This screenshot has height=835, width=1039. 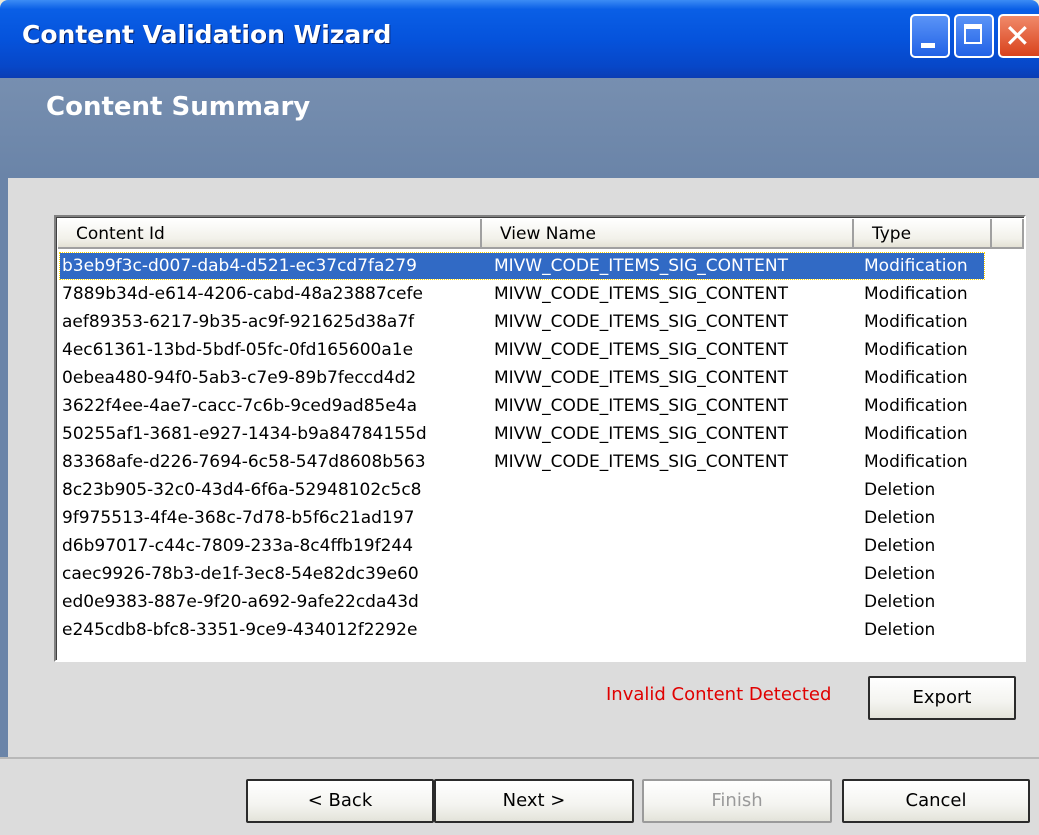 I want to click on column-header-view-name: View Name, so click(x=668, y=234).